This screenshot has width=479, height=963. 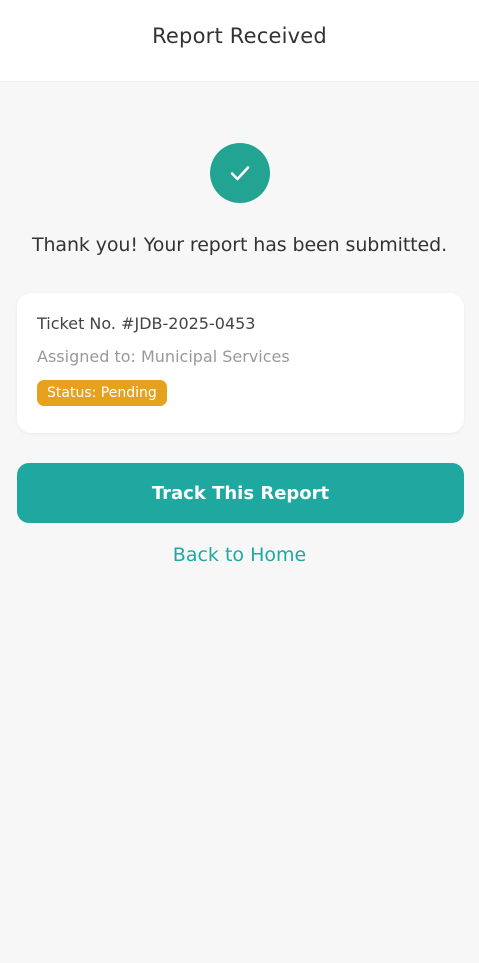 I want to click on ticket-number: Ticket No. #JDB-2025-0453, so click(x=146, y=323).